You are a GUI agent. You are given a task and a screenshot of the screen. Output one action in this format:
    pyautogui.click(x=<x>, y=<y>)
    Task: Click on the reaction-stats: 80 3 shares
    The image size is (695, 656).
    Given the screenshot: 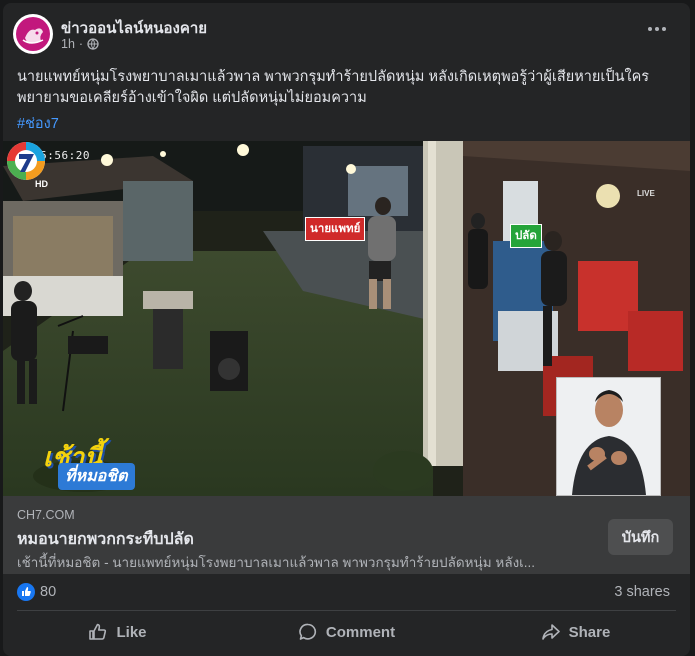 What is the action you would take?
    pyautogui.click(x=346, y=592)
    